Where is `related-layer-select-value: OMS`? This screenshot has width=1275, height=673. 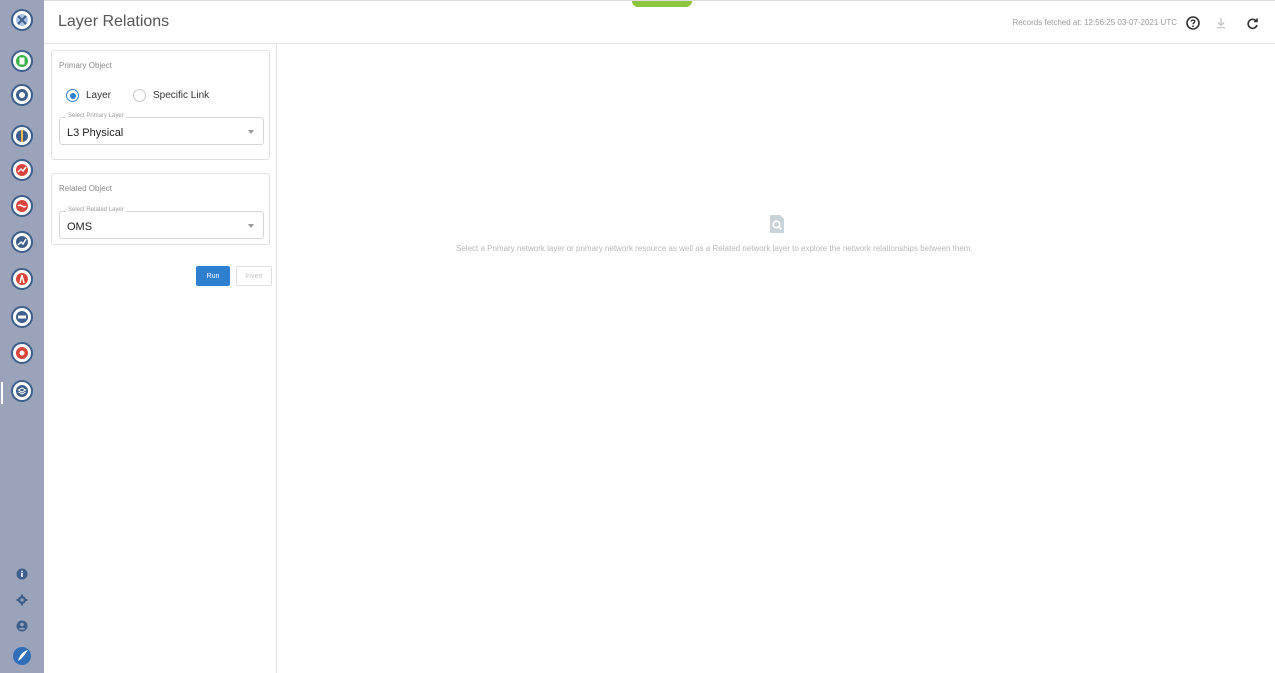 related-layer-select-value: OMS is located at coordinates (80, 227).